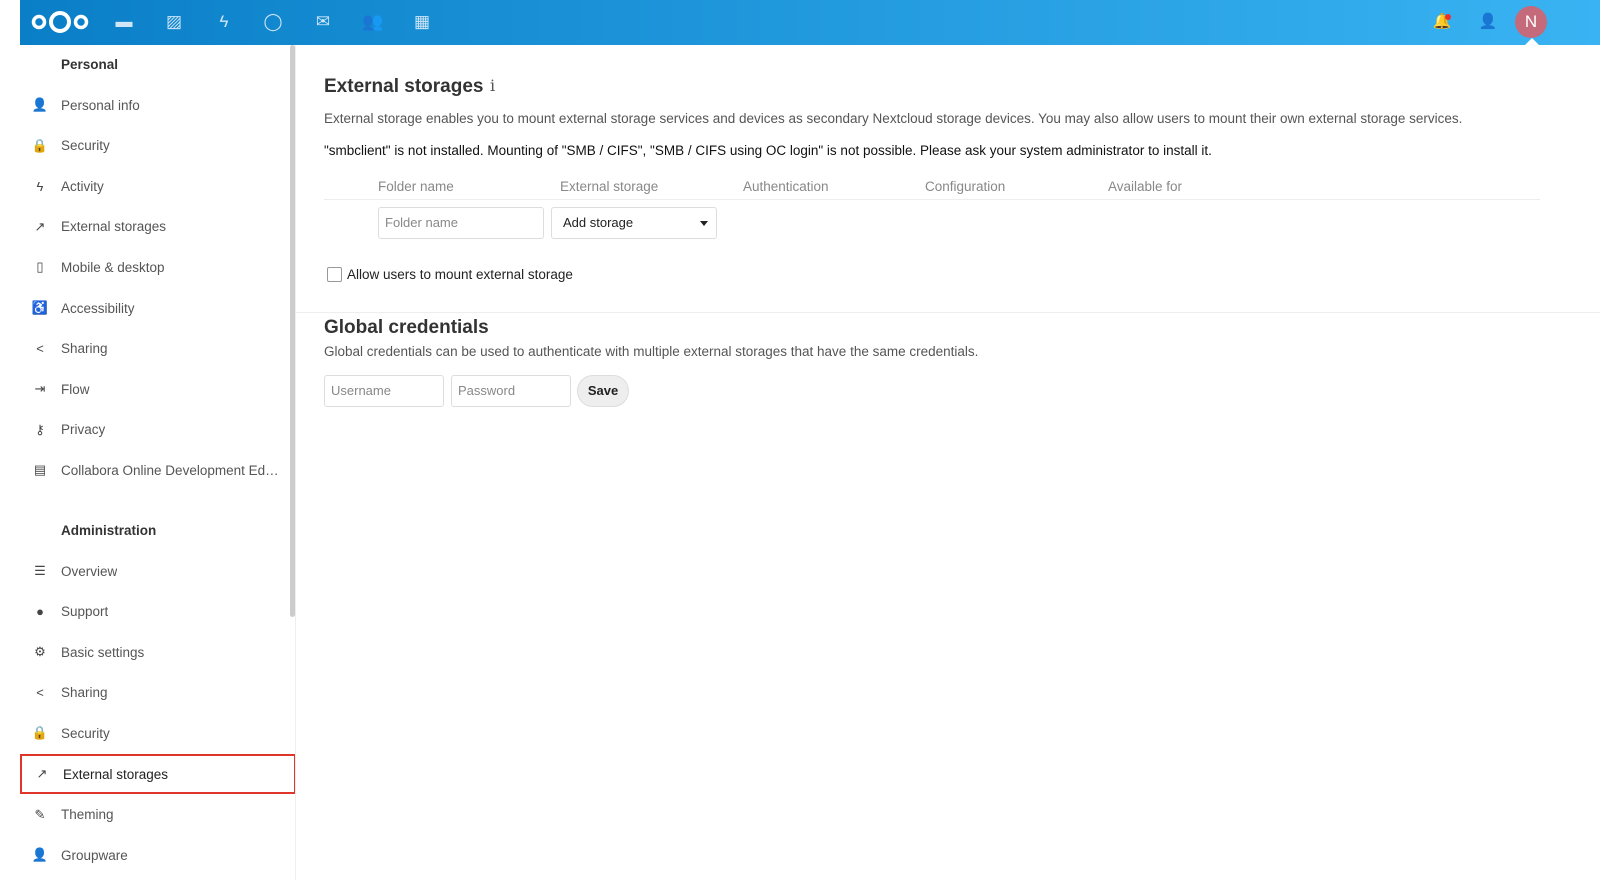 The image size is (1600, 880). Describe the element at coordinates (932, 199) in the screenshot. I see `divider` at that location.